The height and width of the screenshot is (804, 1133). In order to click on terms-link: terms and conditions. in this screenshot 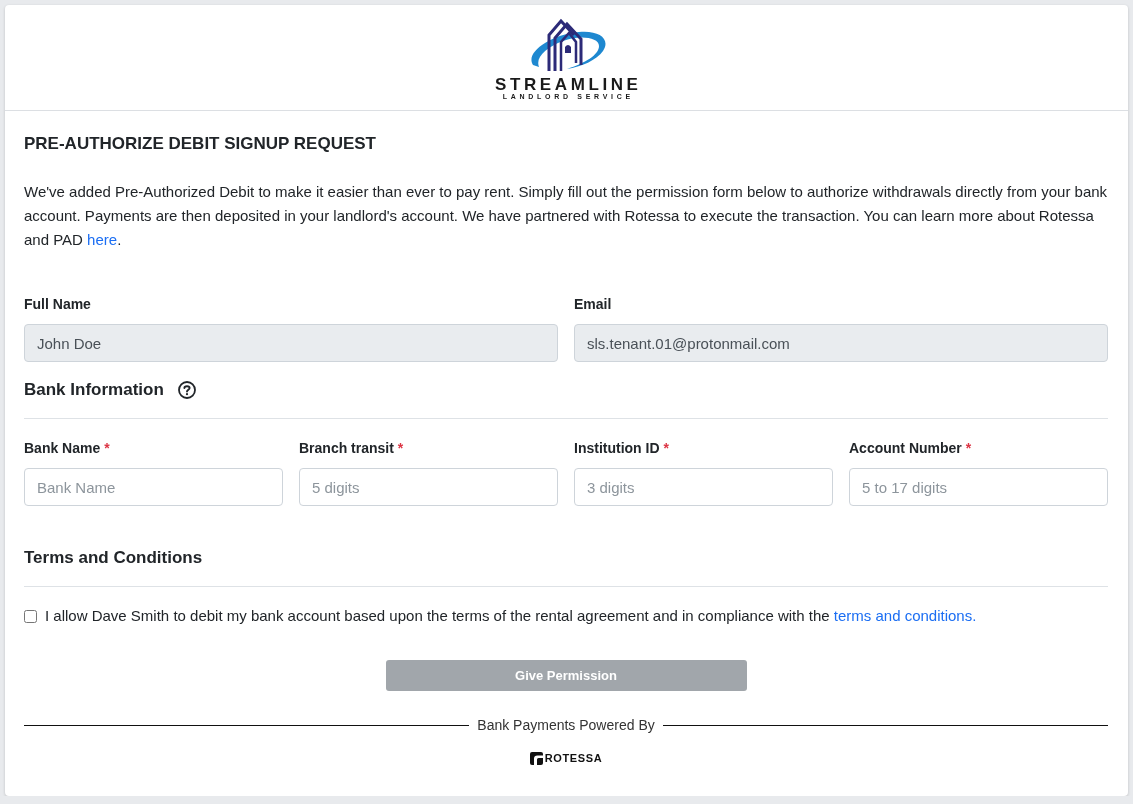, I will do `click(905, 615)`.